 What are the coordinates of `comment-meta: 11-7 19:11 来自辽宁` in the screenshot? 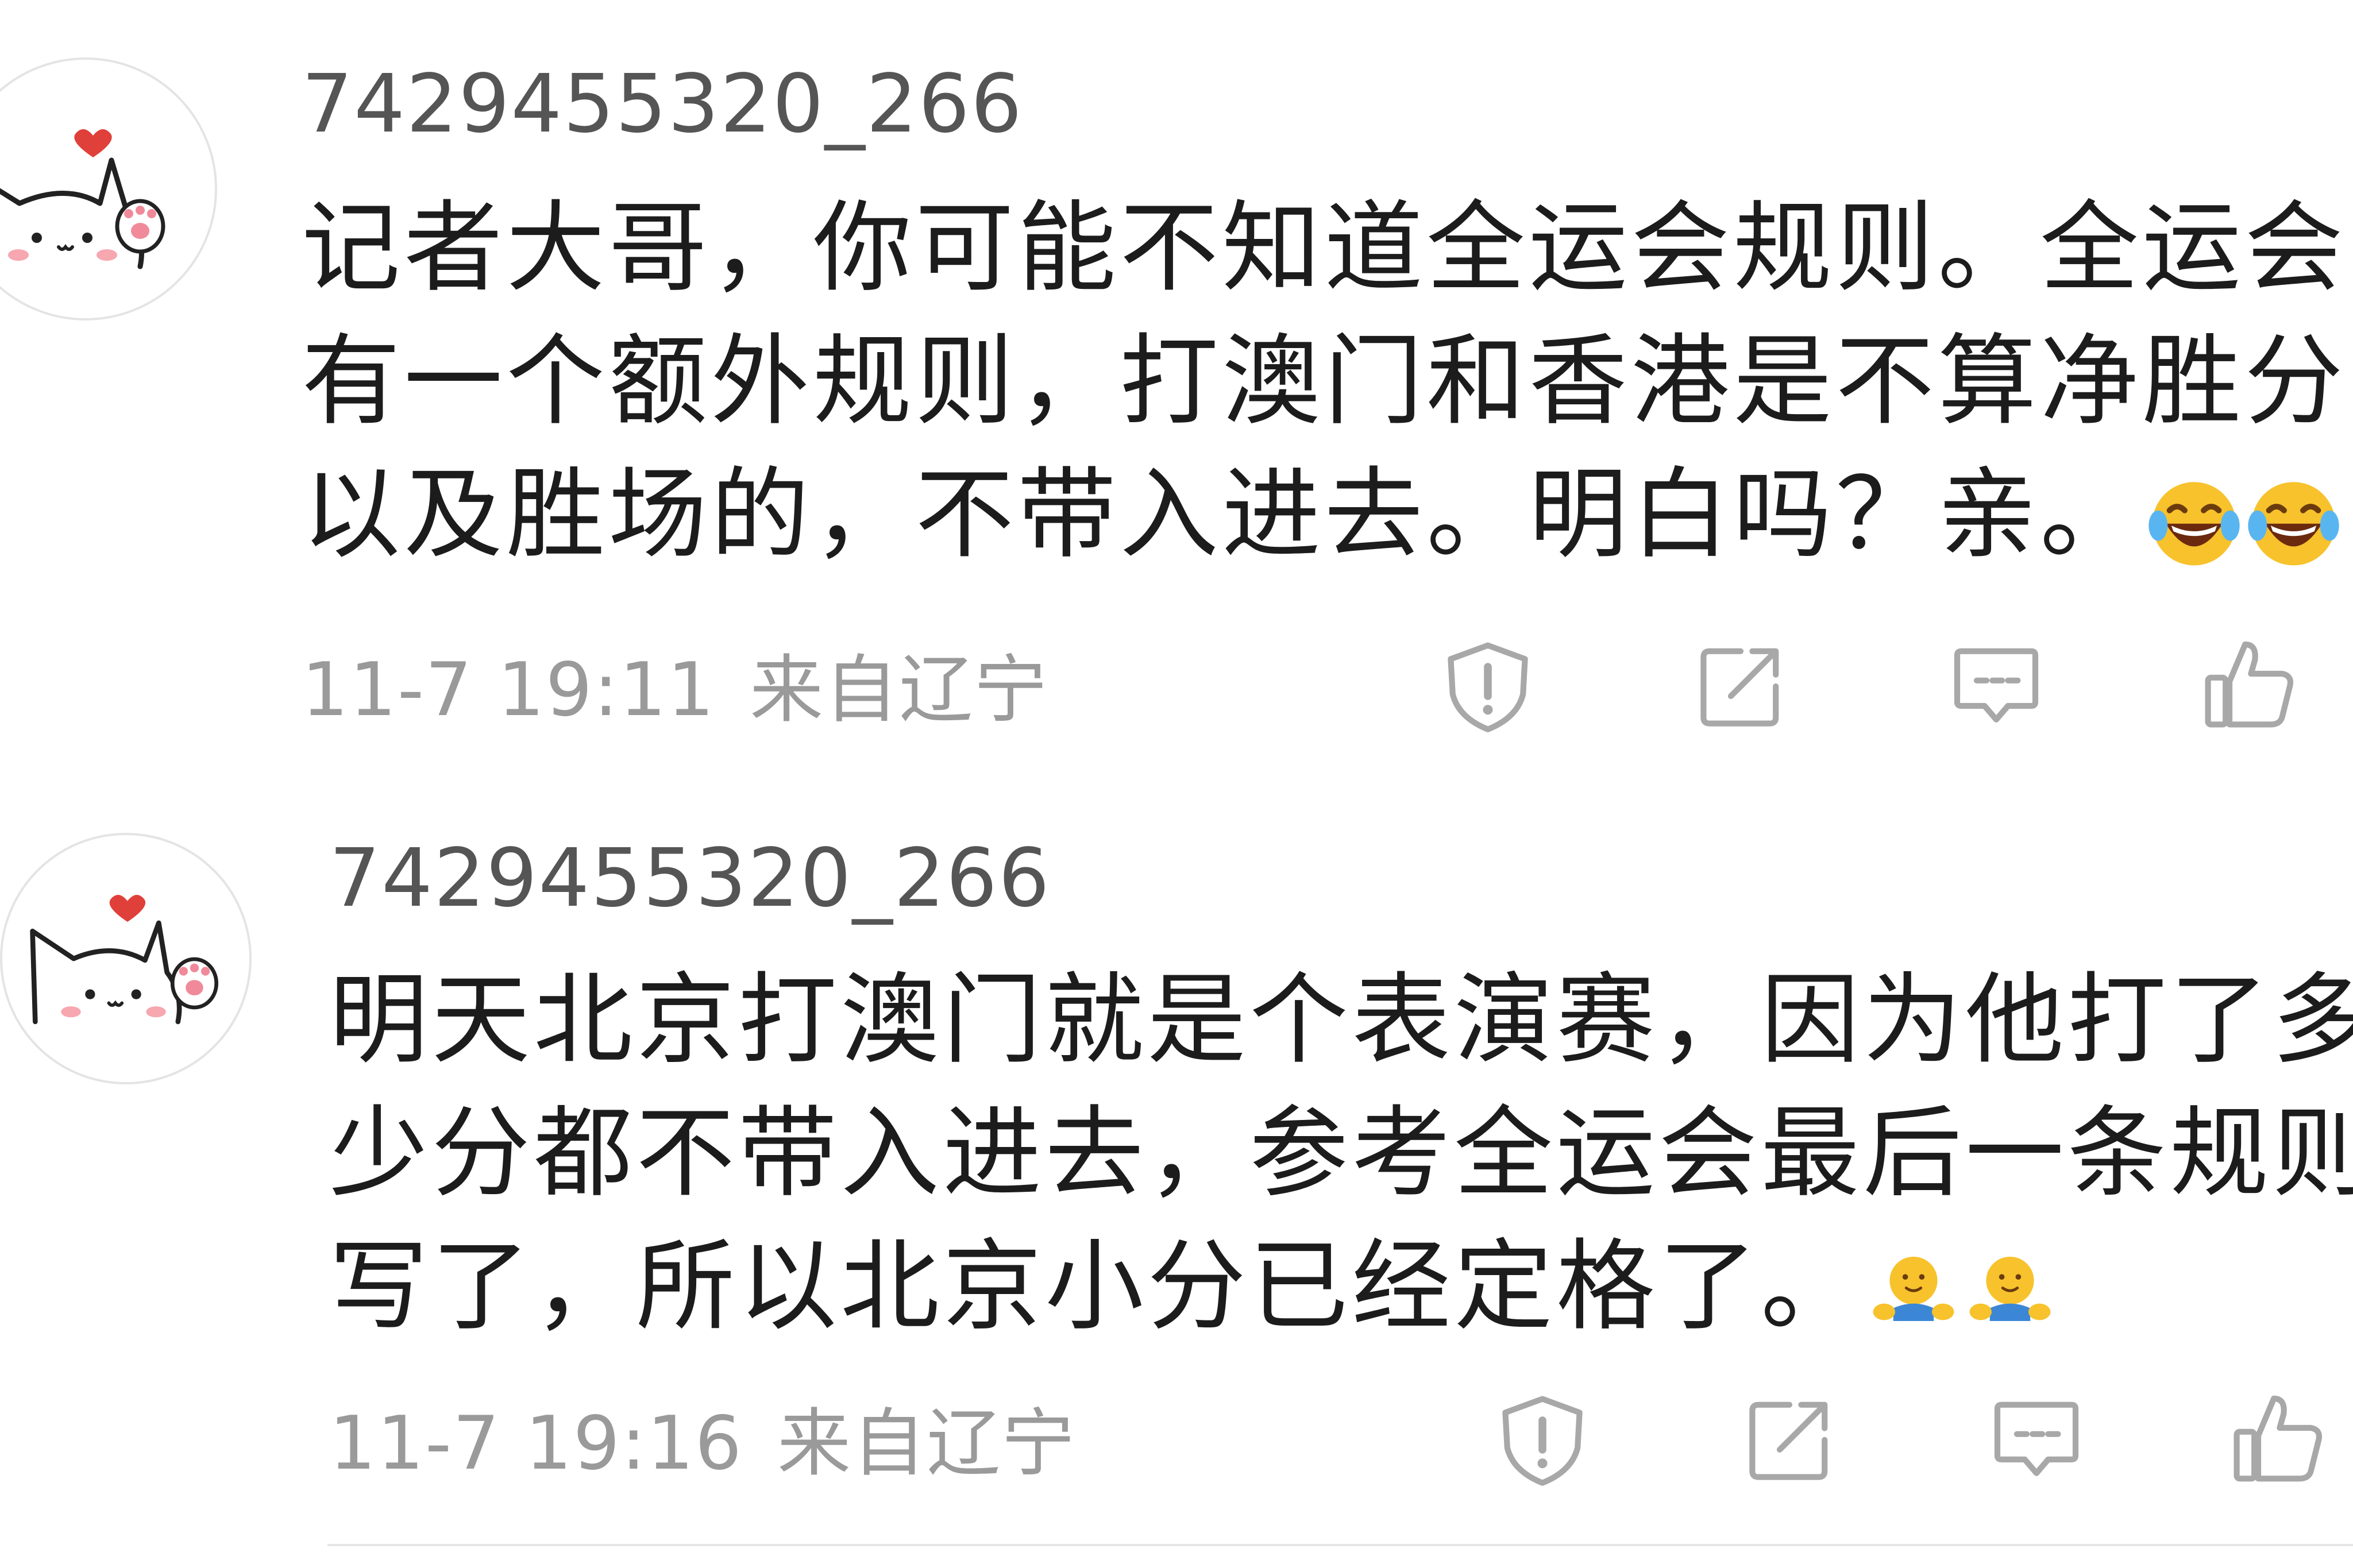 It's located at (675, 690).